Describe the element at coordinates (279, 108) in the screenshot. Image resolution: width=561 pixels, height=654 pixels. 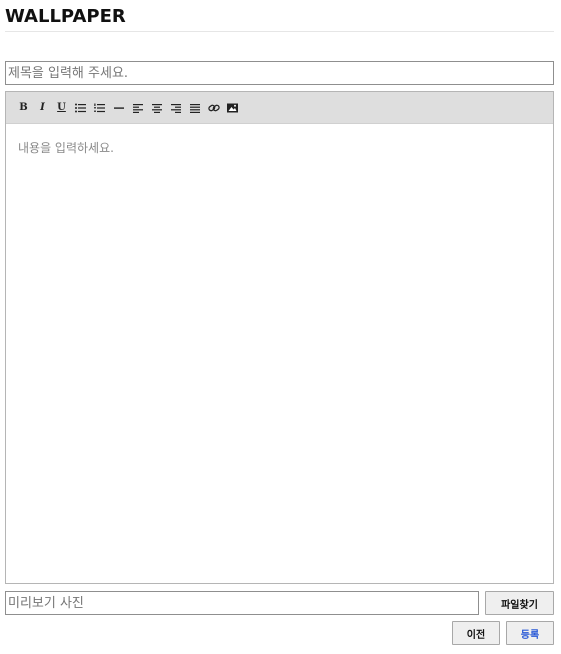
I see `editor-toolbar: B I U` at that location.